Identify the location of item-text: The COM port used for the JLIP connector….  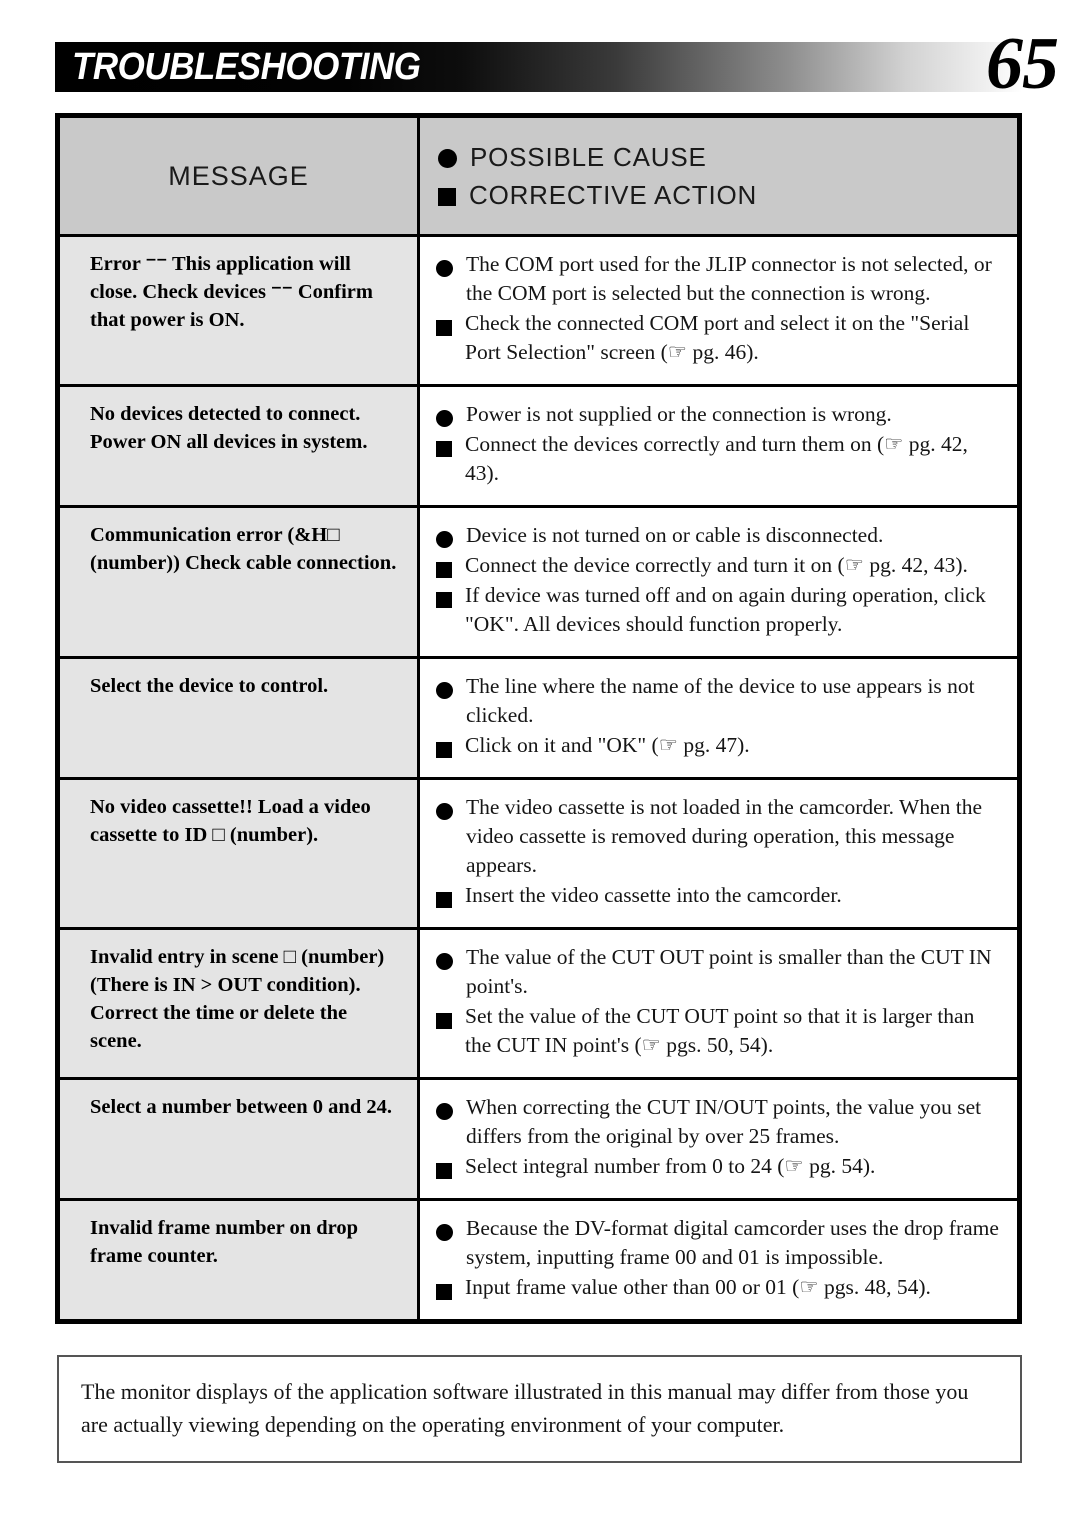
(729, 278).